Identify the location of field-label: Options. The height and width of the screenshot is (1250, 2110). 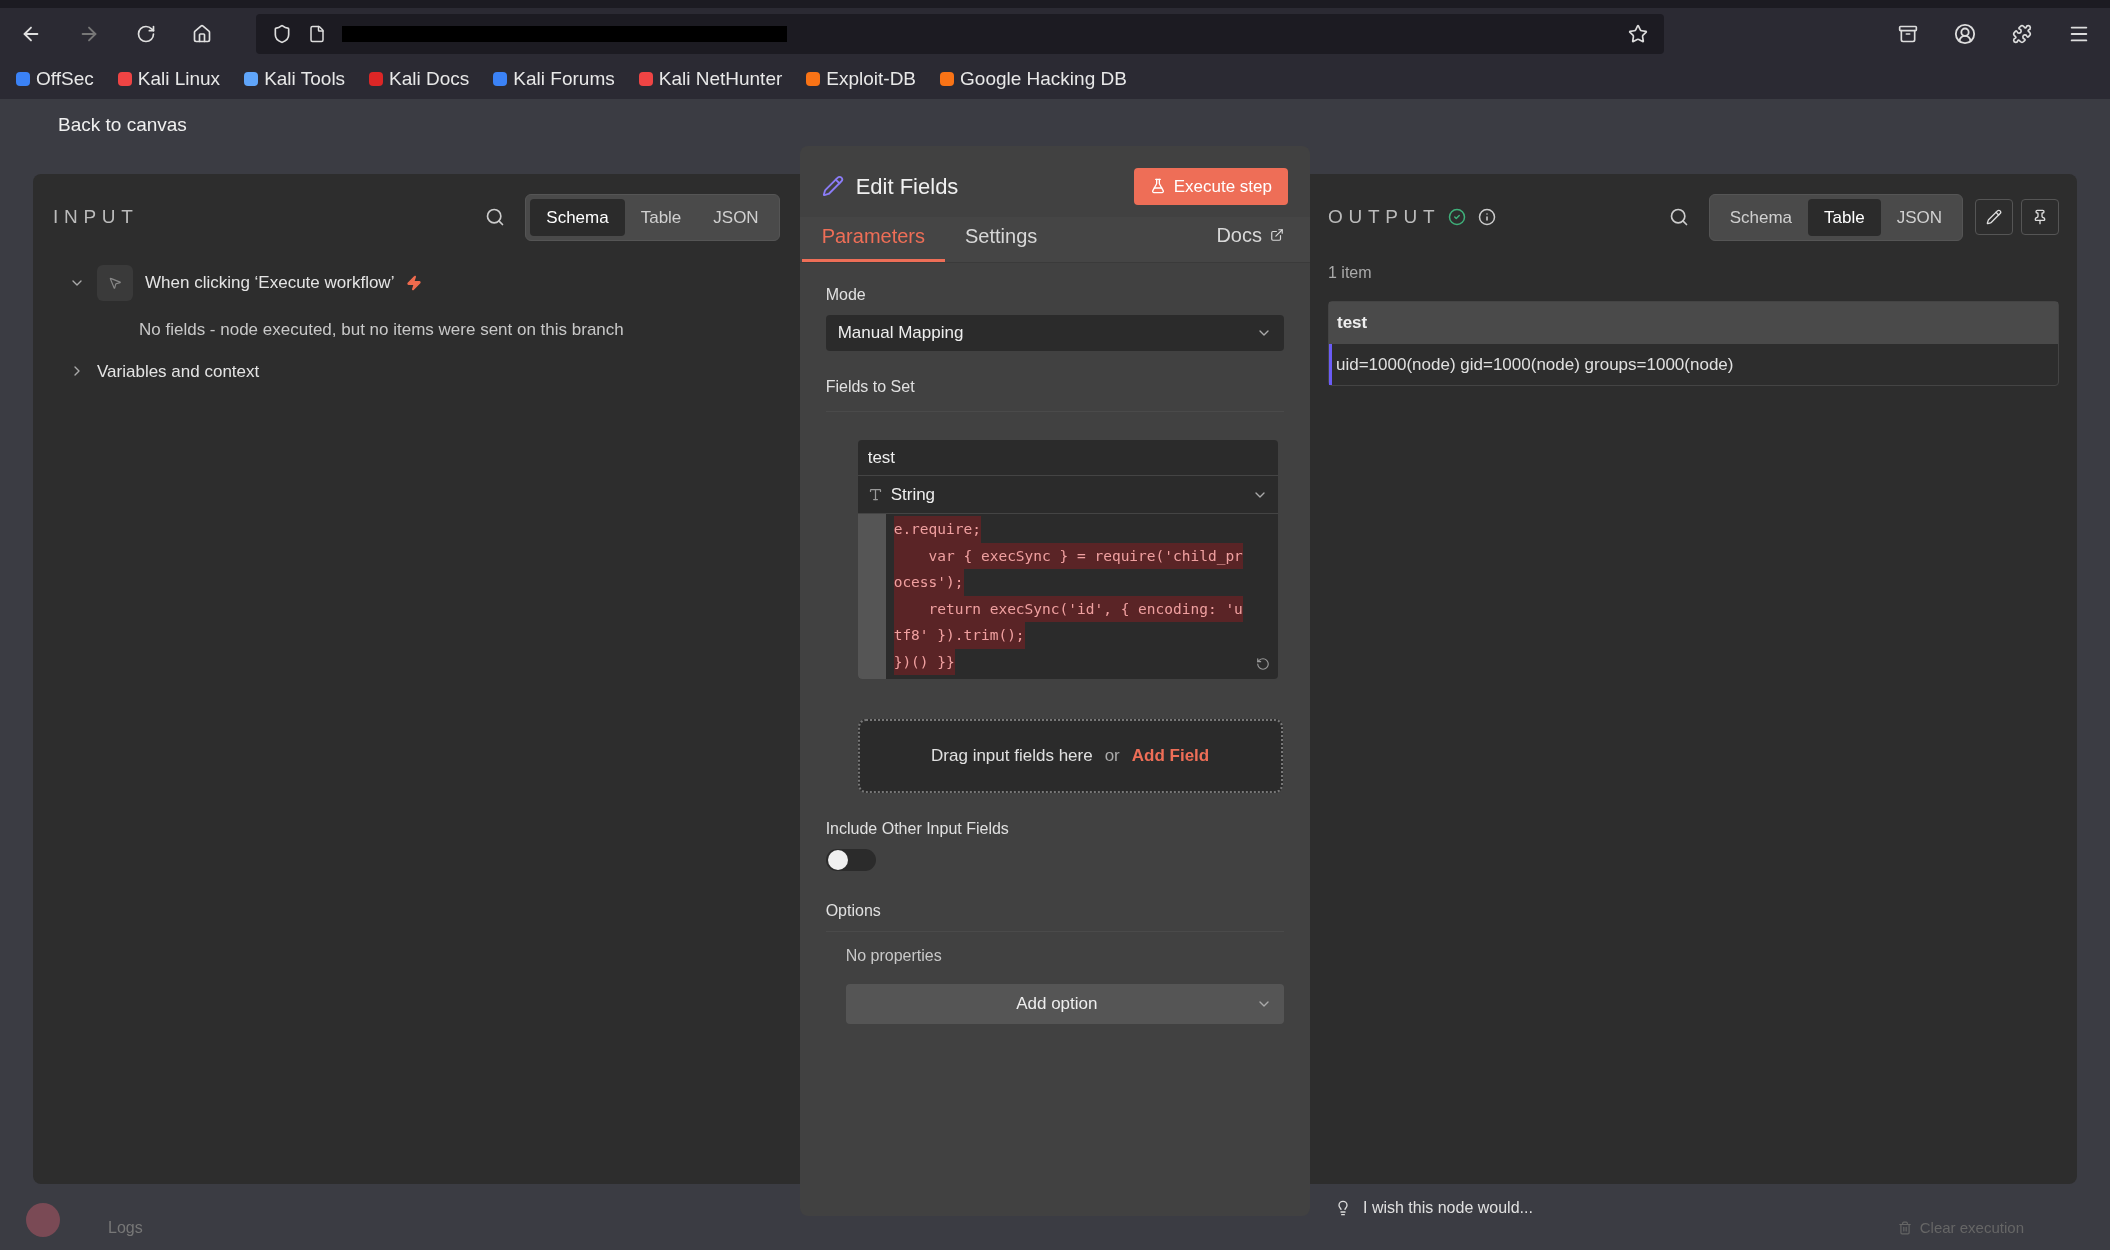
(853, 911).